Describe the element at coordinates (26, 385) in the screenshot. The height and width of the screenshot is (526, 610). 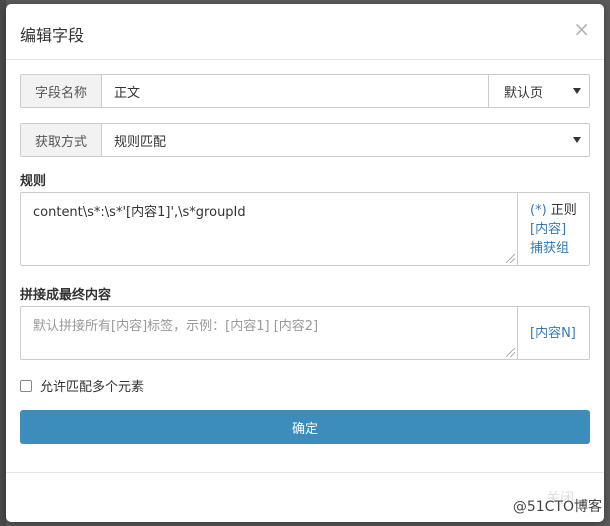
I see `allow-multi-checkbox` at that location.